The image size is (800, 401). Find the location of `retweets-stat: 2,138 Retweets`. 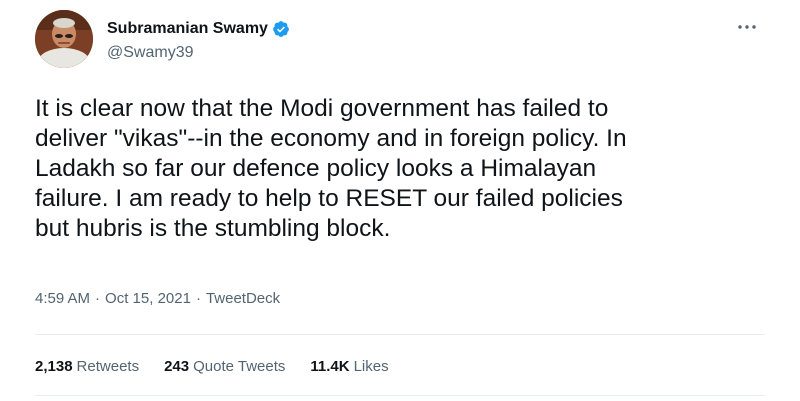

retweets-stat: 2,138 Retweets is located at coordinates (87, 366).